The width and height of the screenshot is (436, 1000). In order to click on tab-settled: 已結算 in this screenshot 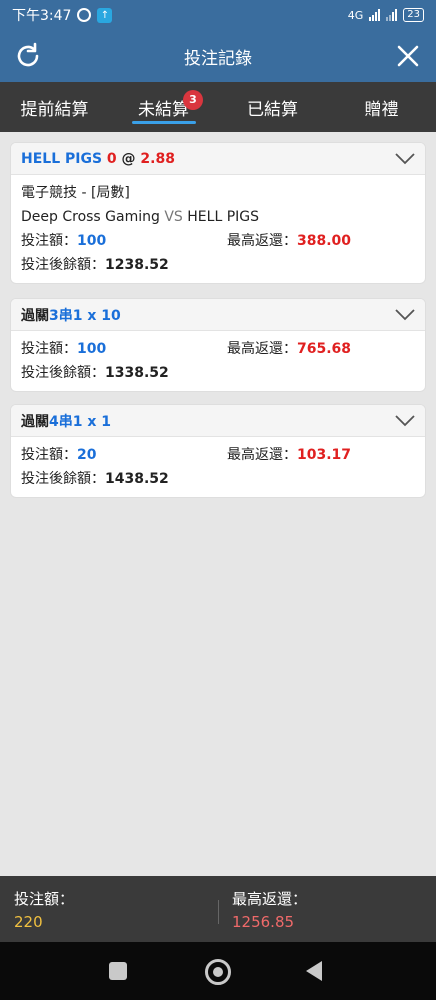, I will do `click(272, 107)`.